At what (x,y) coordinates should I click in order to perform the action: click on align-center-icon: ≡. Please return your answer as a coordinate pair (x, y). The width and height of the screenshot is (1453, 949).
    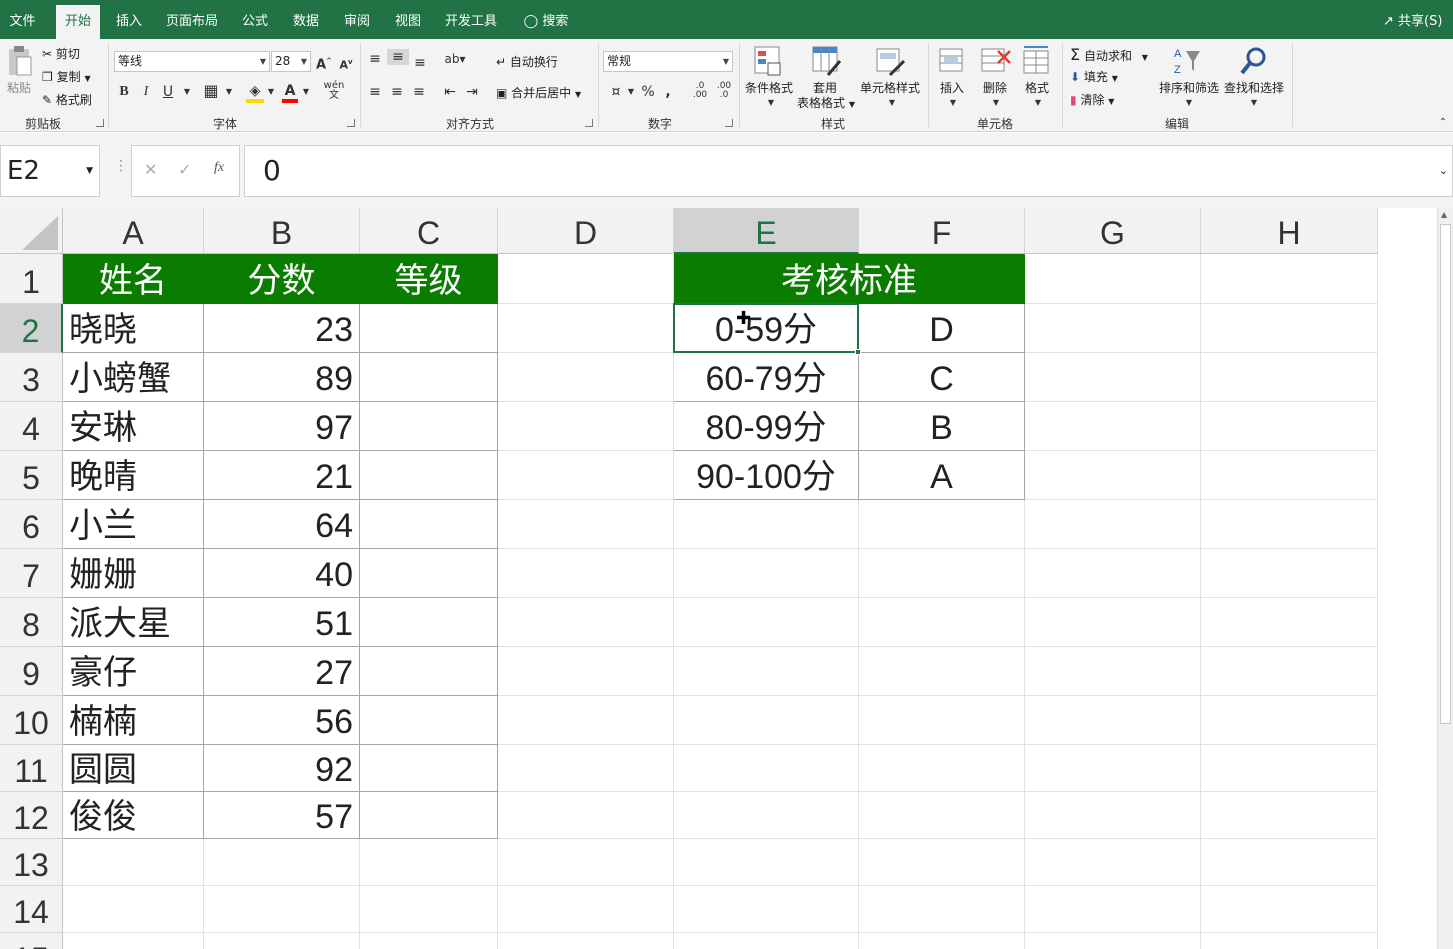
    Looking at the image, I should click on (397, 92).